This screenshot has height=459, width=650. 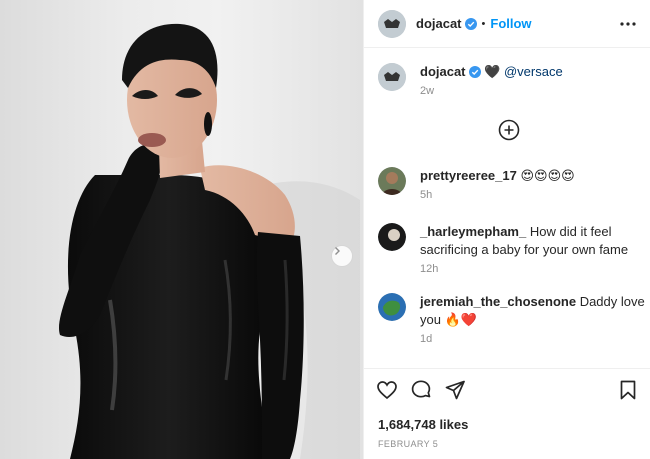 I want to click on comment-time: 1d, so click(x=535, y=339).